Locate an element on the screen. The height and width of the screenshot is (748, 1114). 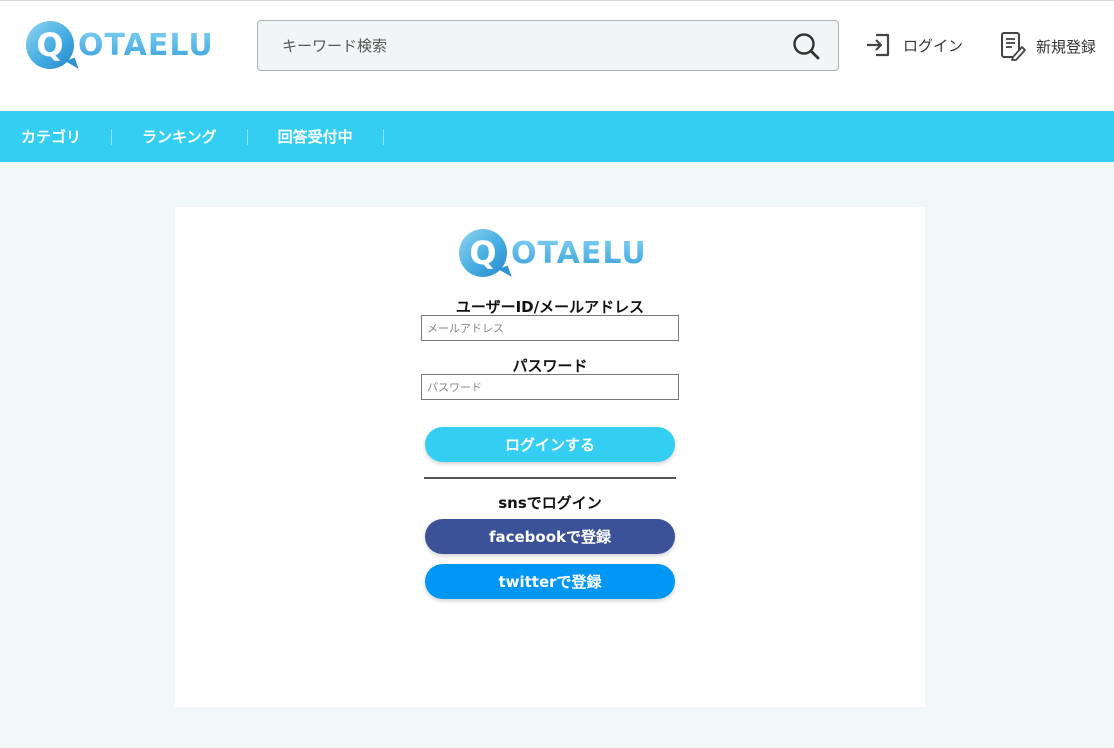
login-icon is located at coordinates (878, 45).